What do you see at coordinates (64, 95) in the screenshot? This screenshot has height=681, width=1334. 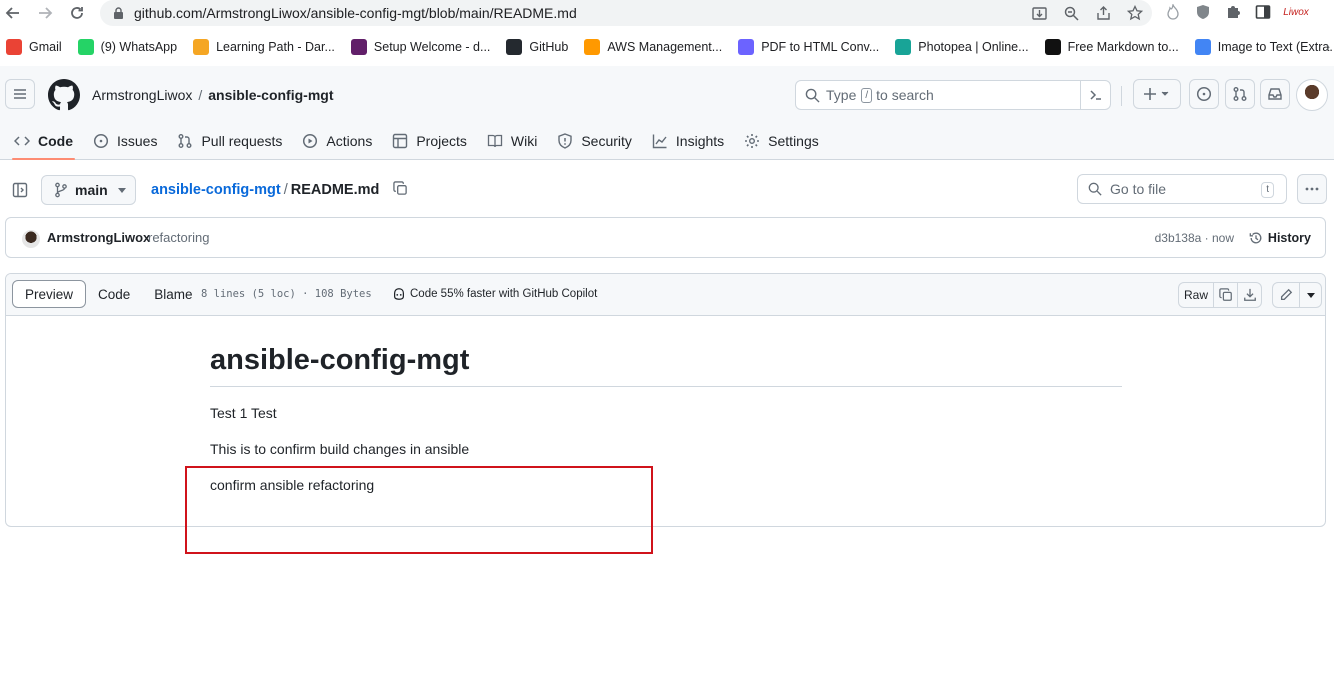 I see `github-logo-icon` at bounding box center [64, 95].